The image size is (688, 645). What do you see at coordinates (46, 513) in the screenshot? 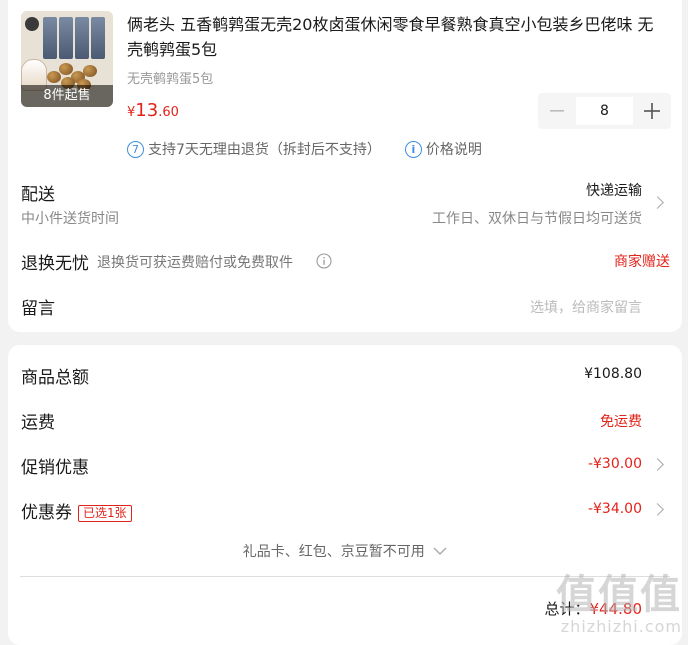
I see `coupon-label: 优惠券` at bounding box center [46, 513].